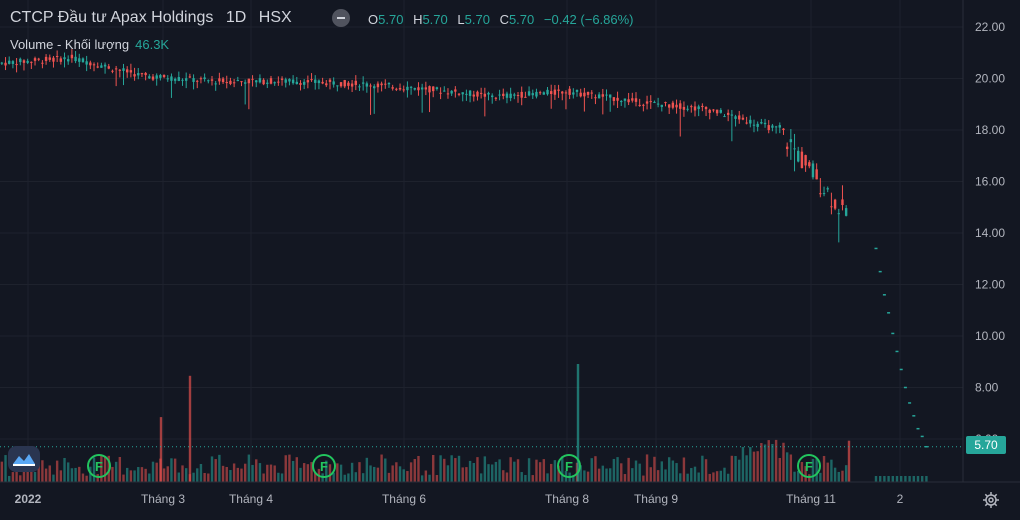 This screenshot has height=520, width=1020. I want to click on time-tick-label: Tháng 4, so click(251, 499).